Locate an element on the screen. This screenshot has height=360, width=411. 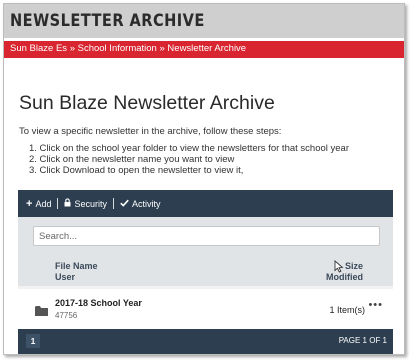
folder-icon is located at coordinates (41, 309).